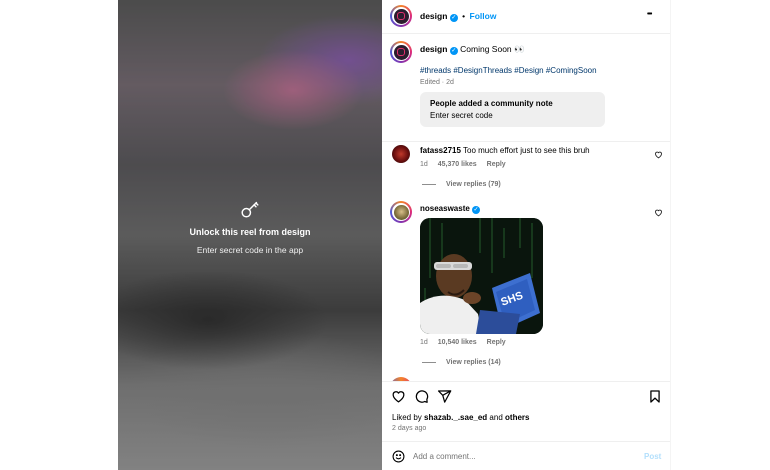 The image size is (770, 470). I want to click on share-send-icon, so click(444, 396).